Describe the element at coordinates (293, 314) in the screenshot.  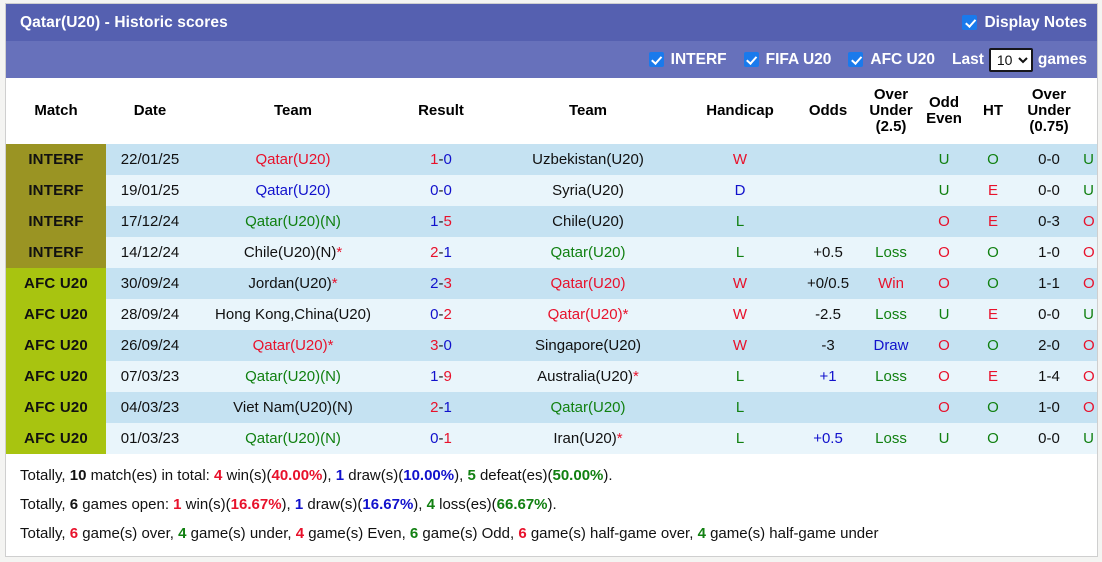
I see `cell-team-home: Hong Kong,China(U20)` at that location.